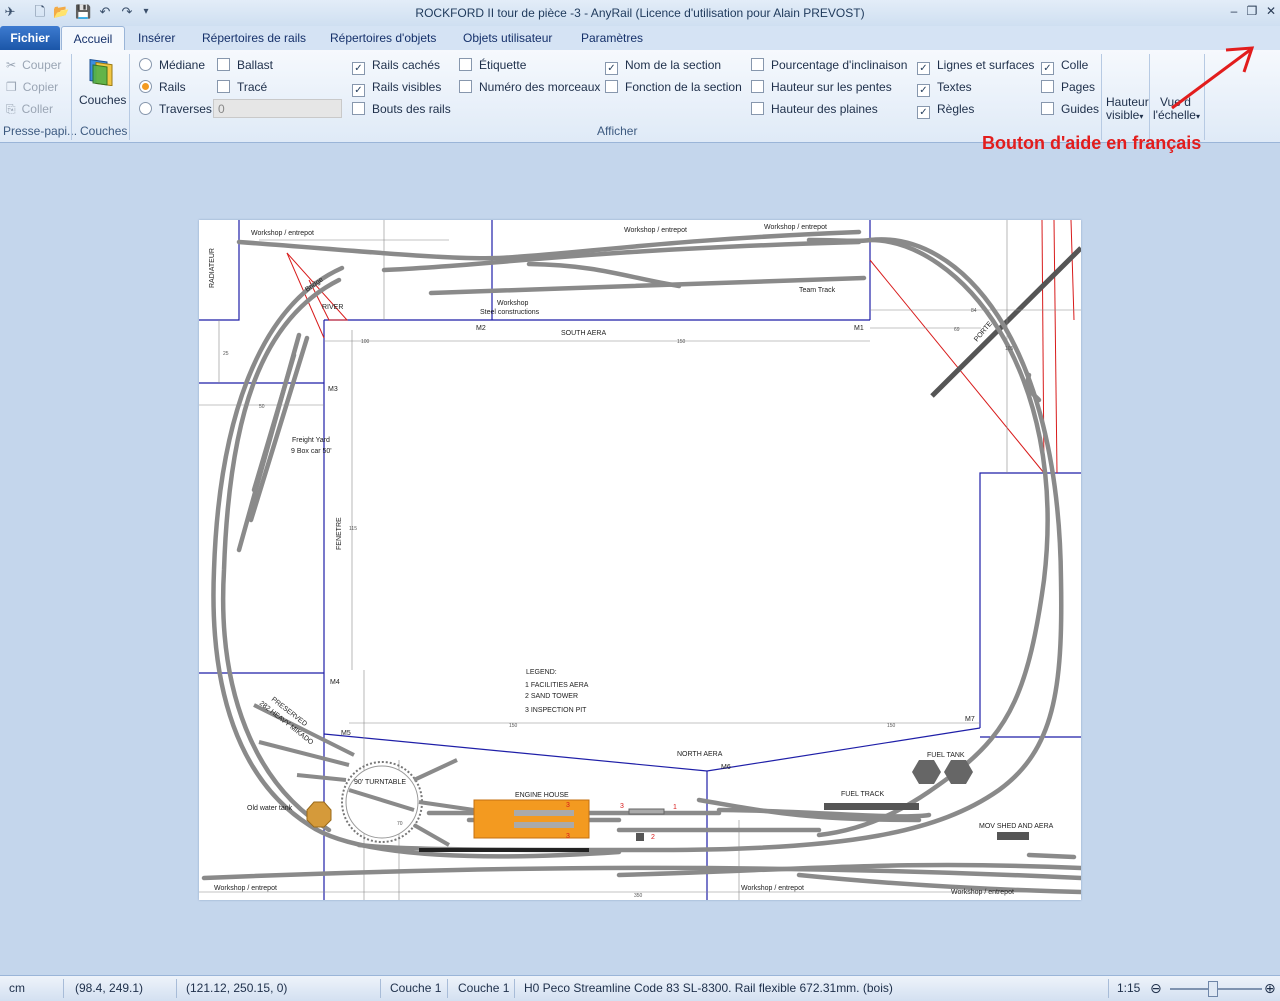 The width and height of the screenshot is (1280, 1001). I want to click on tab-fichier: Fichier, so click(30, 38).